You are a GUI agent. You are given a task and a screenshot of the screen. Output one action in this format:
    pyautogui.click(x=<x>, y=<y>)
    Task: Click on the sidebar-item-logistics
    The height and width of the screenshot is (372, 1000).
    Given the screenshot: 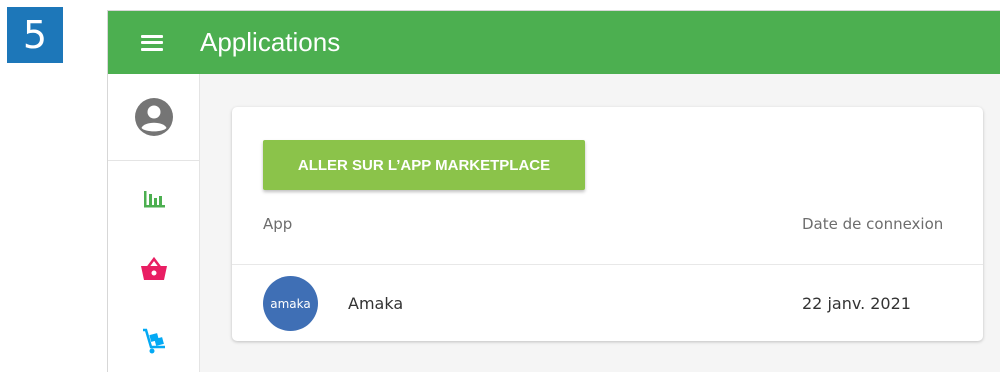 What is the action you would take?
    pyautogui.click(x=153, y=338)
    